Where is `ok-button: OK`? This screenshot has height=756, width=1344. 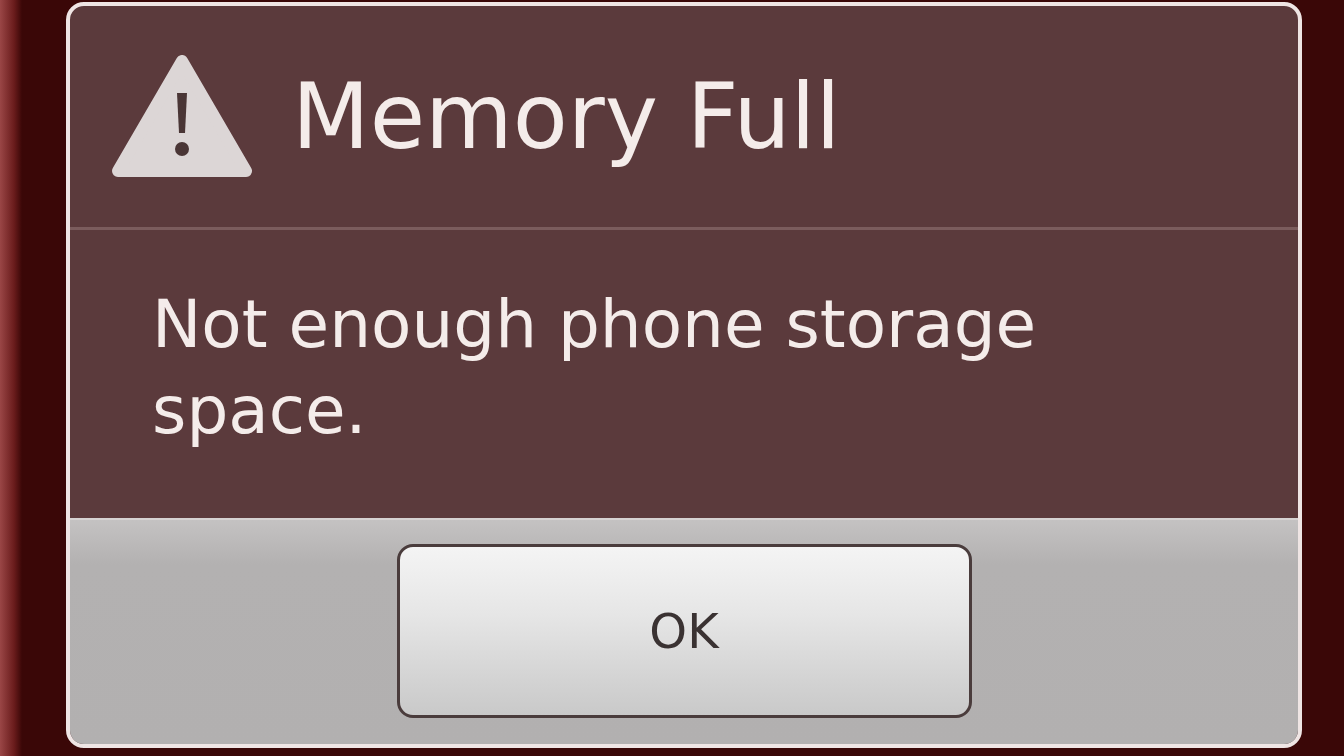 ok-button: OK is located at coordinates (684, 631).